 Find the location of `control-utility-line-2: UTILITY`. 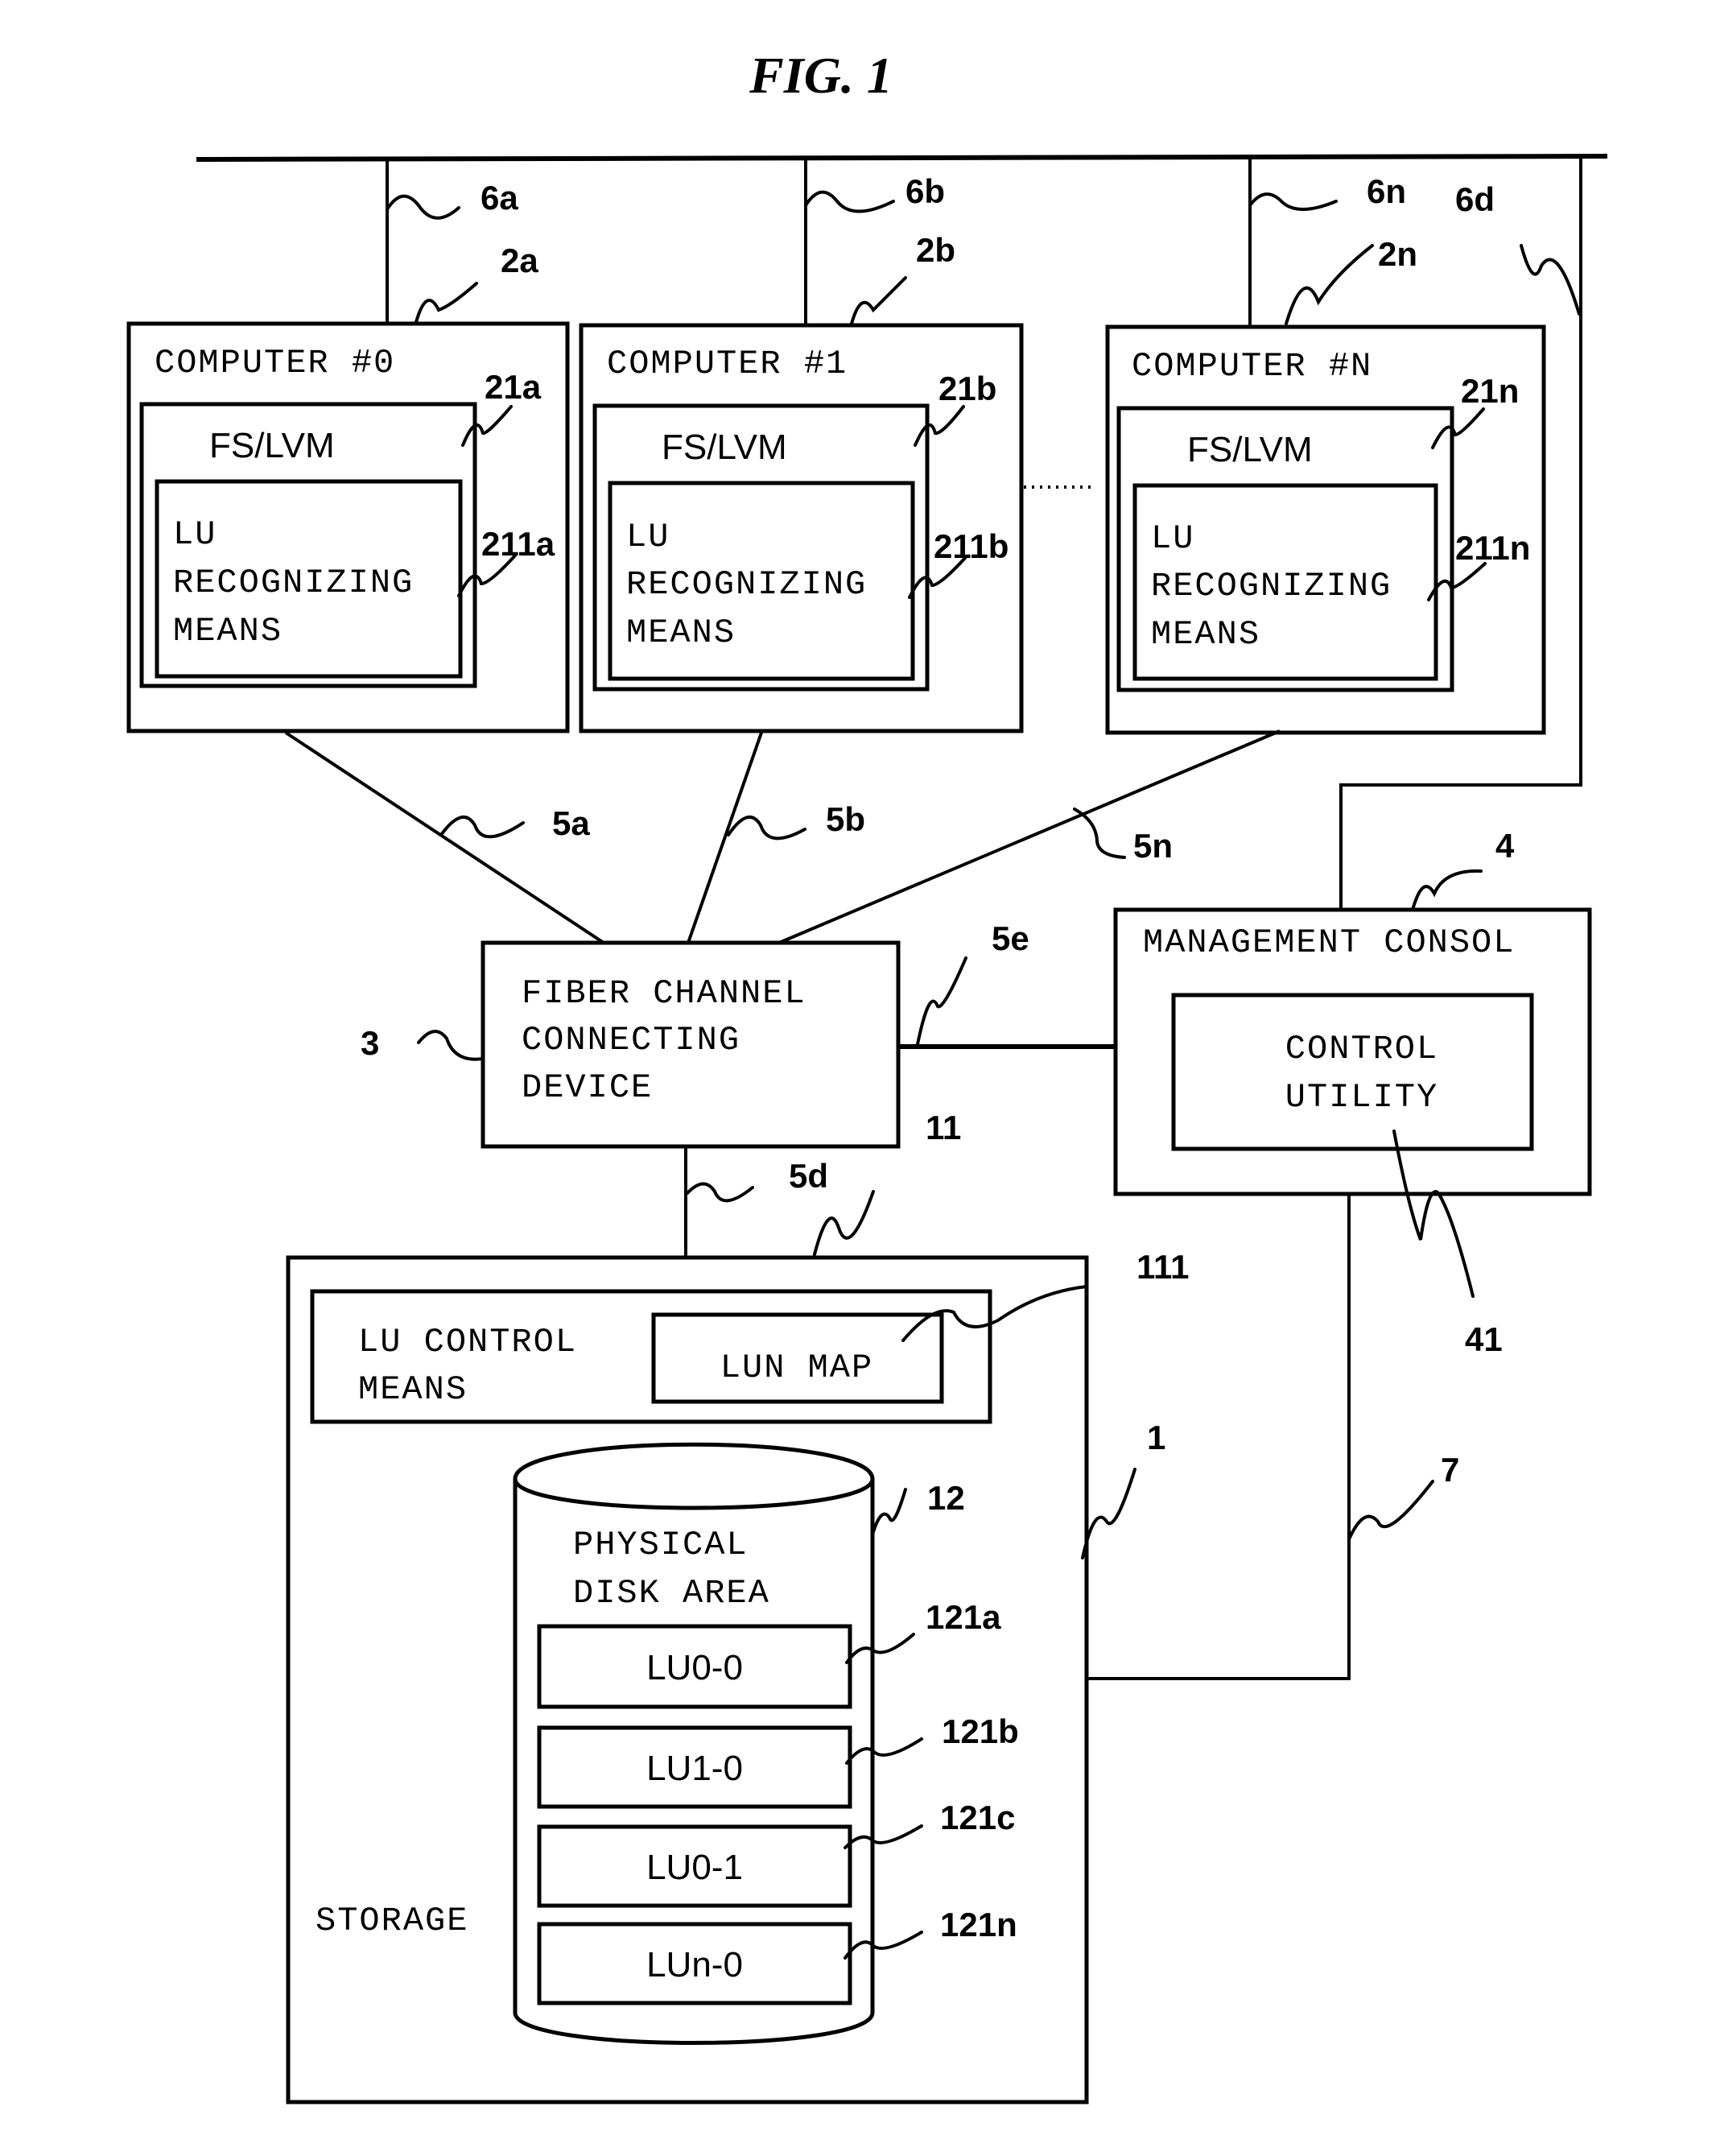

control-utility-line-2: UTILITY is located at coordinates (1361, 1097).